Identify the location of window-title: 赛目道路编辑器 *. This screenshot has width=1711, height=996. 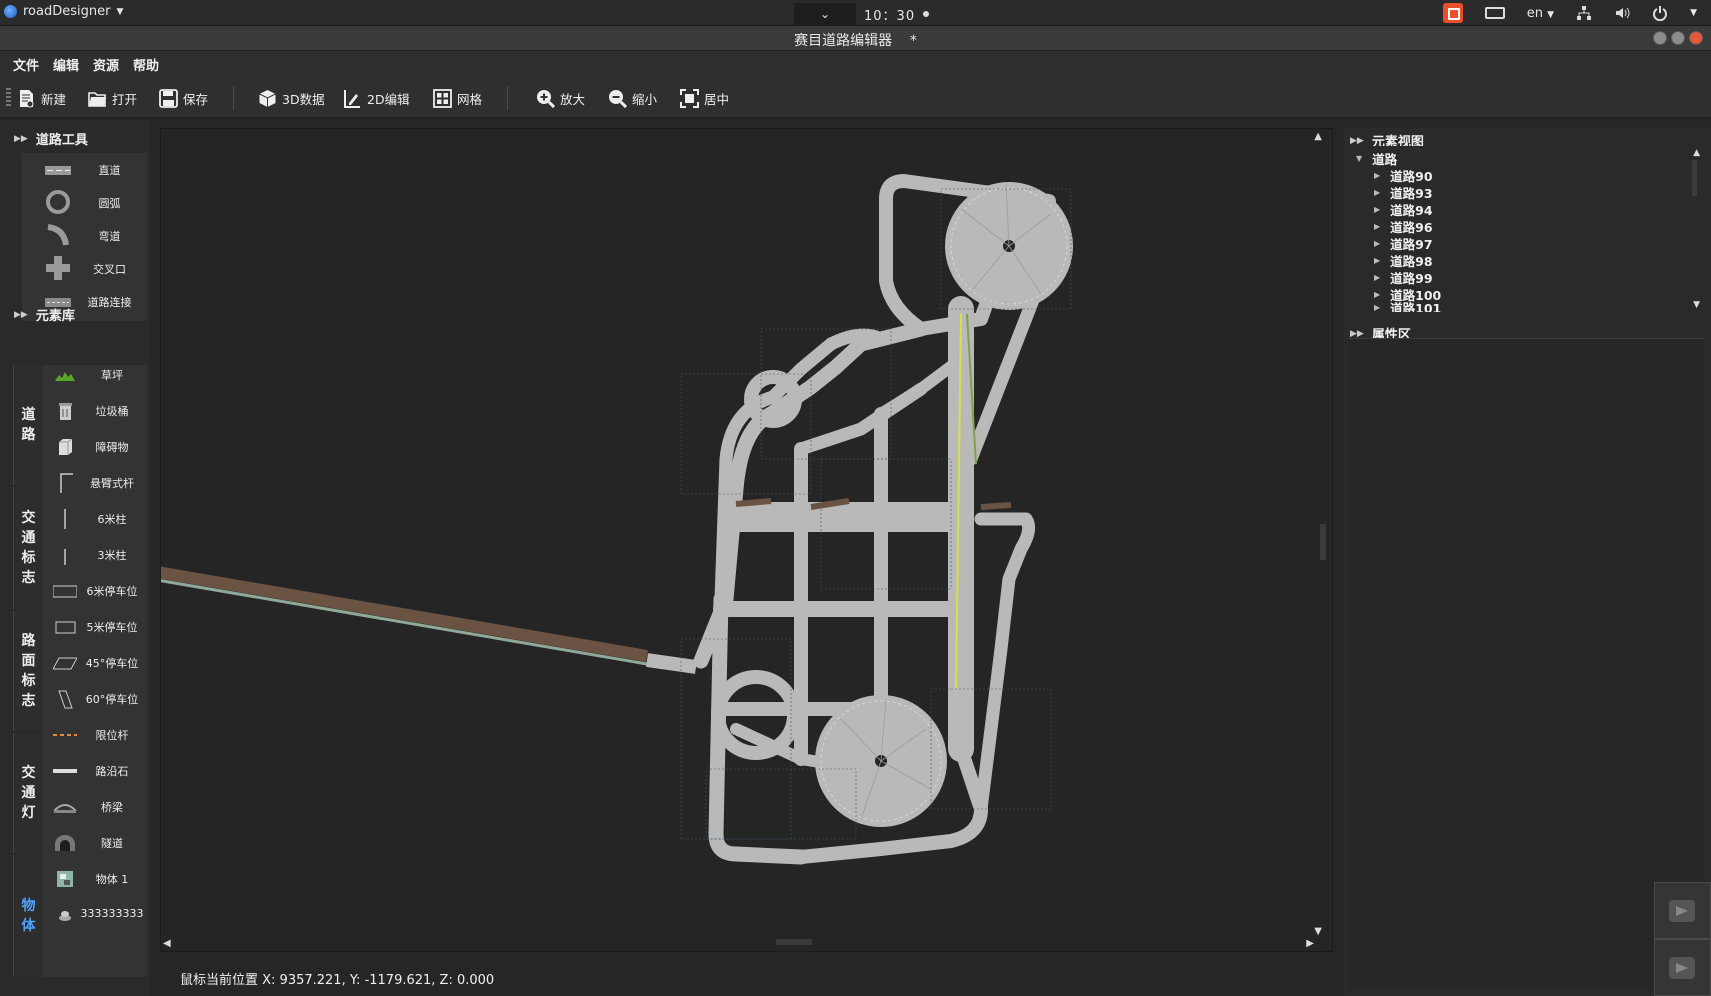
(855, 41).